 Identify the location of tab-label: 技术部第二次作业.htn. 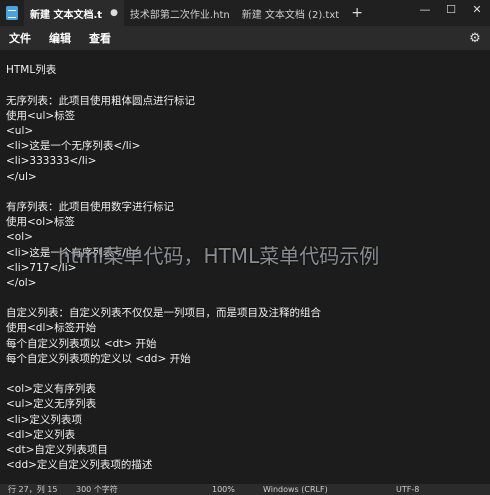
(179, 15).